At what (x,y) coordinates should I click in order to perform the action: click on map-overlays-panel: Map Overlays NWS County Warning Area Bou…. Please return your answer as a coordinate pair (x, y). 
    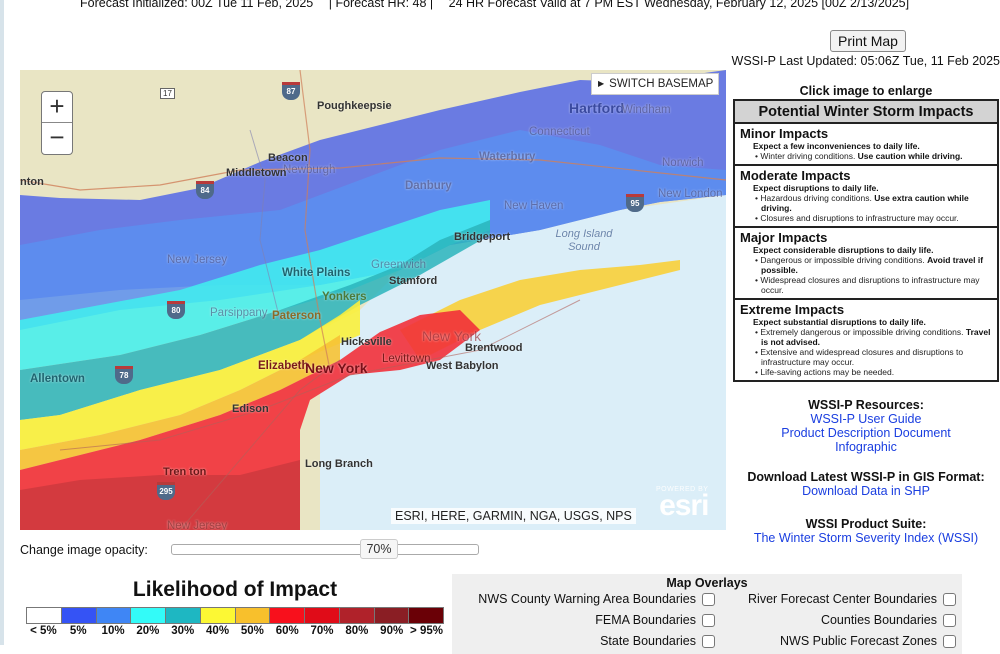
    Looking at the image, I should click on (707, 614).